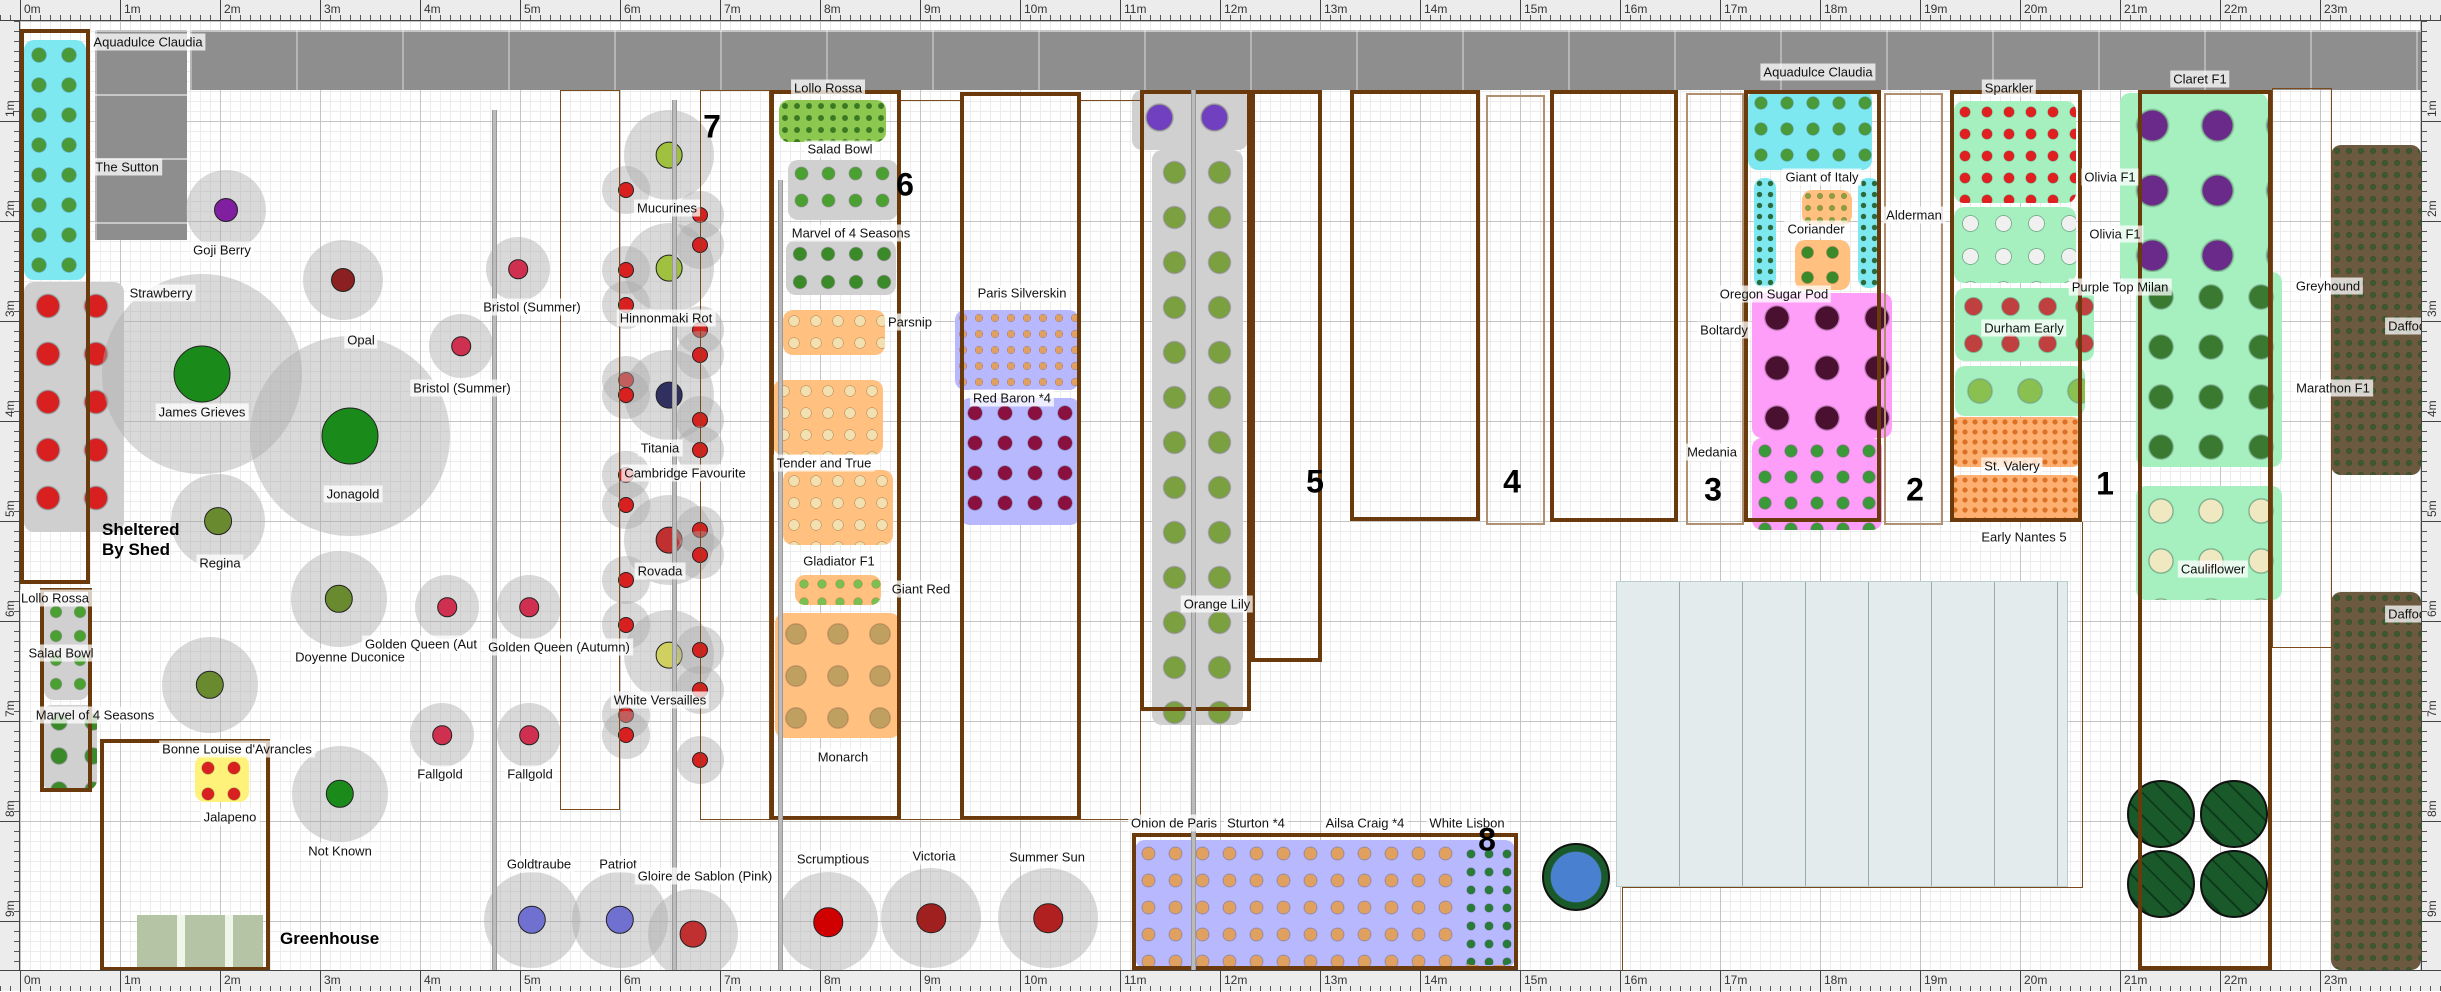 This screenshot has width=2441, height=992. Describe the element at coordinates (1047, 857) in the screenshot. I see `plant-label: Summer Sun` at that location.